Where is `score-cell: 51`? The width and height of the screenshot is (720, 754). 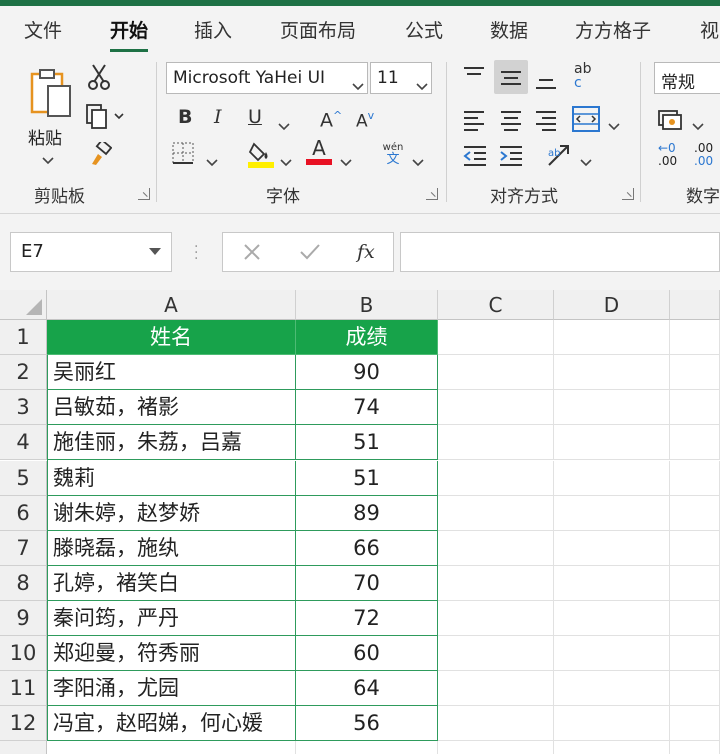
score-cell: 51 is located at coordinates (367, 478).